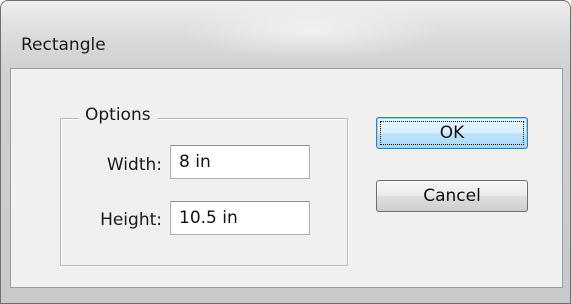  I want to click on ok-button-label: OK, so click(452, 133).